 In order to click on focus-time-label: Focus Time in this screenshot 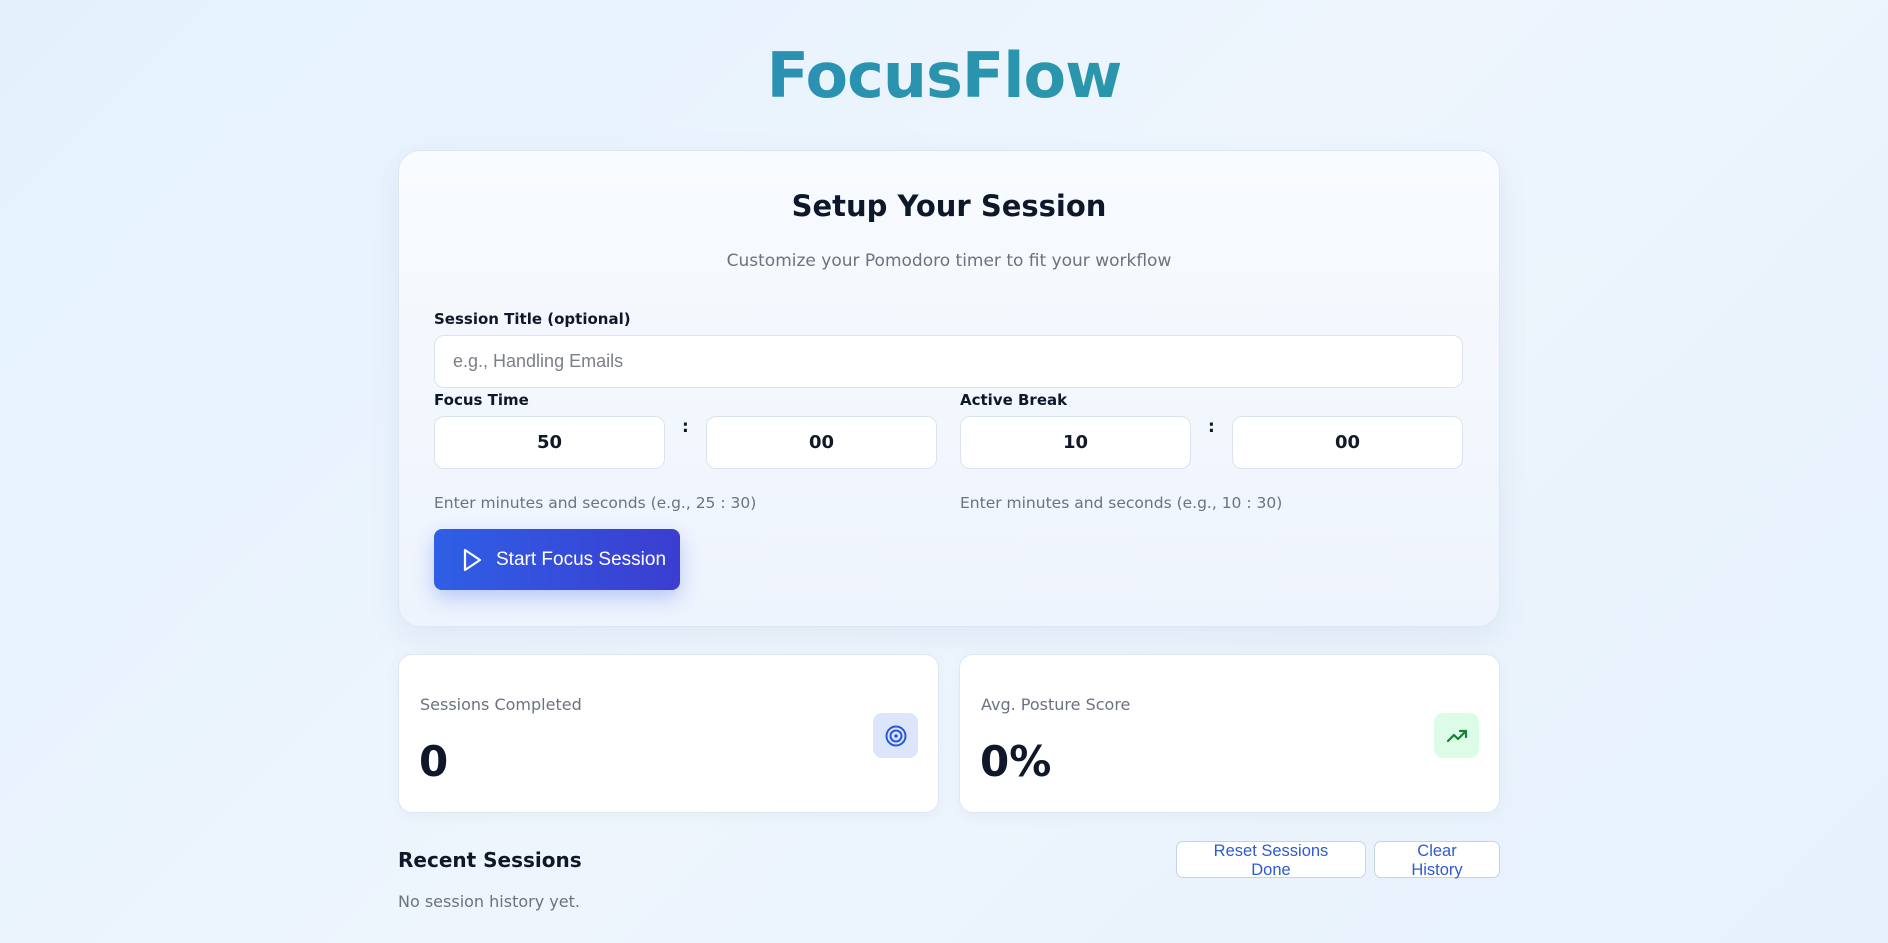, I will do `click(481, 400)`.